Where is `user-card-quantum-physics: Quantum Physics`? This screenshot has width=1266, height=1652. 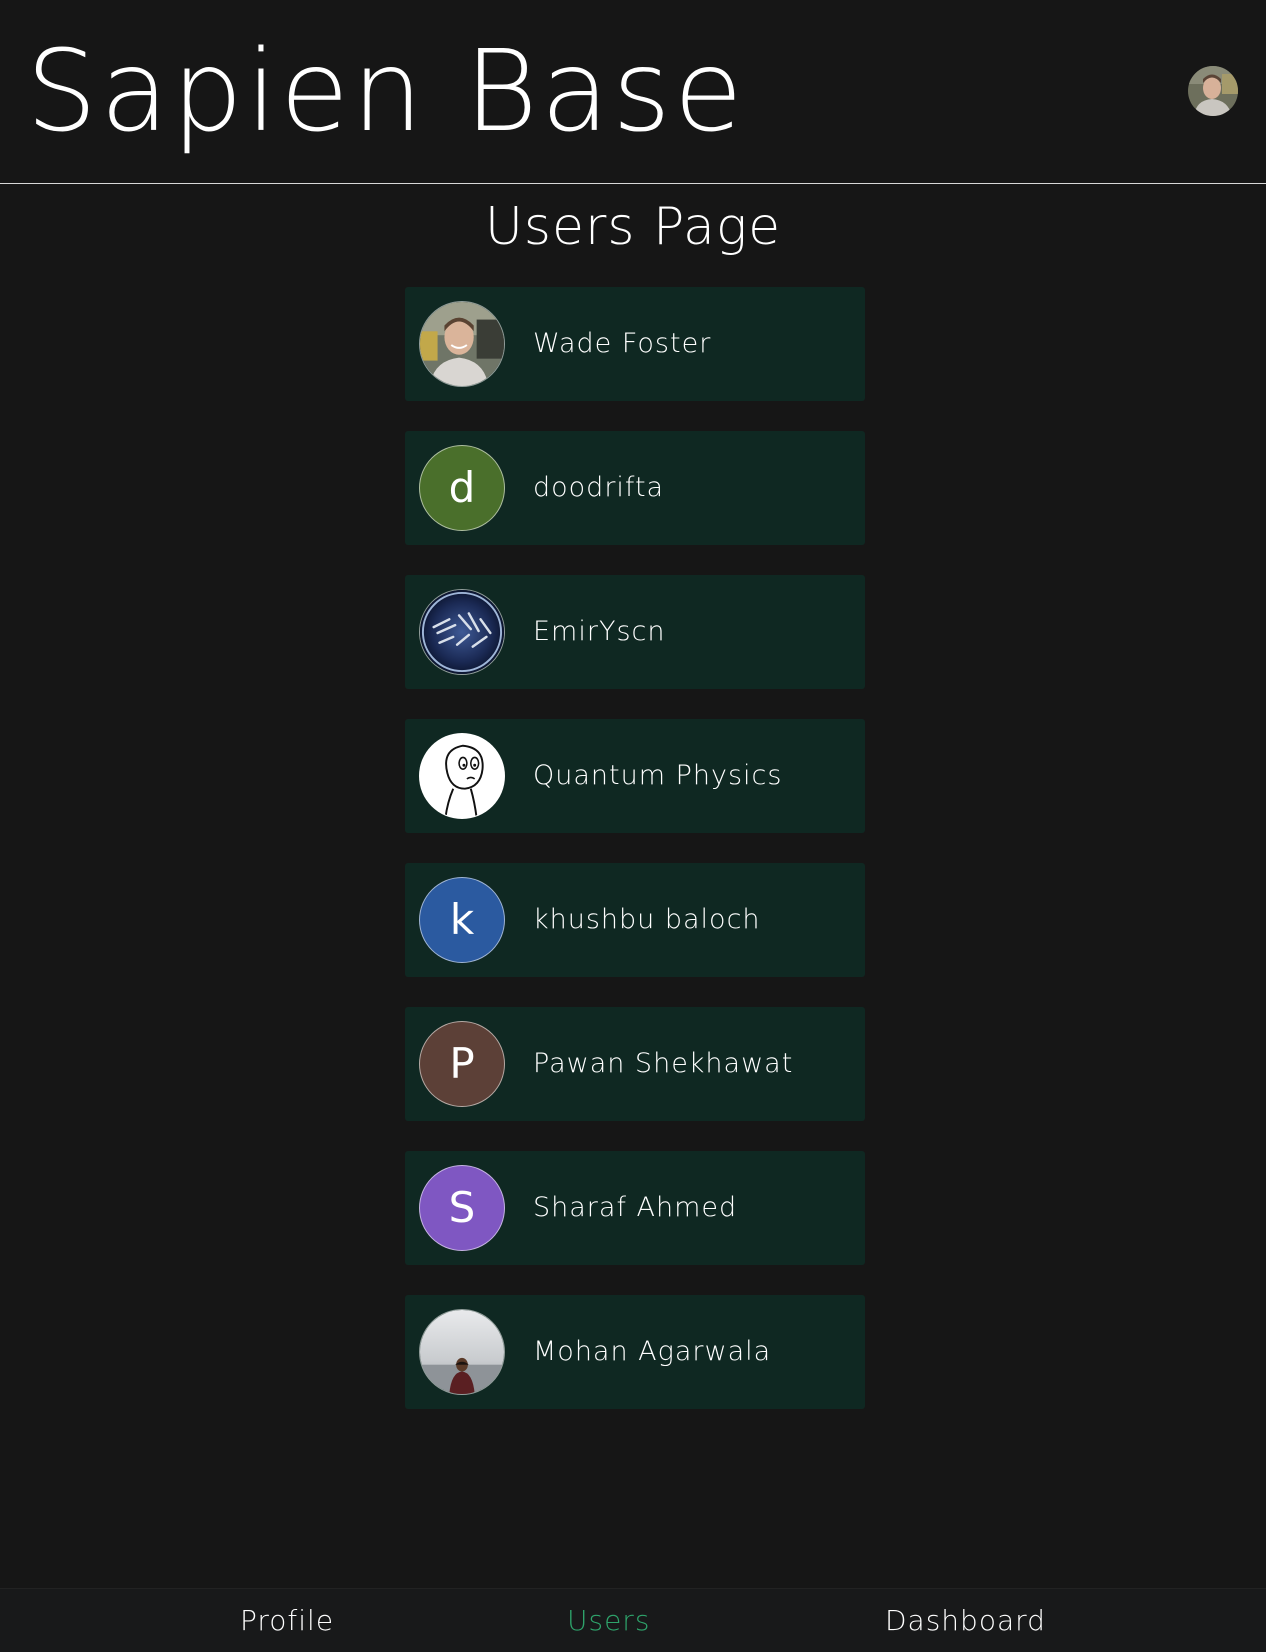
user-card-quantum-physics: Quantum Physics is located at coordinates (635, 776).